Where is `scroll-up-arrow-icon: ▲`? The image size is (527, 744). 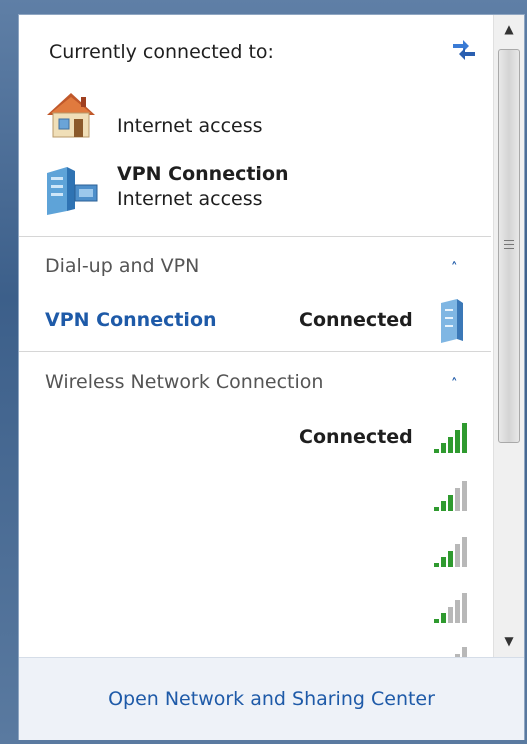
scroll-up-arrow-icon: ▲ is located at coordinates (509, 29).